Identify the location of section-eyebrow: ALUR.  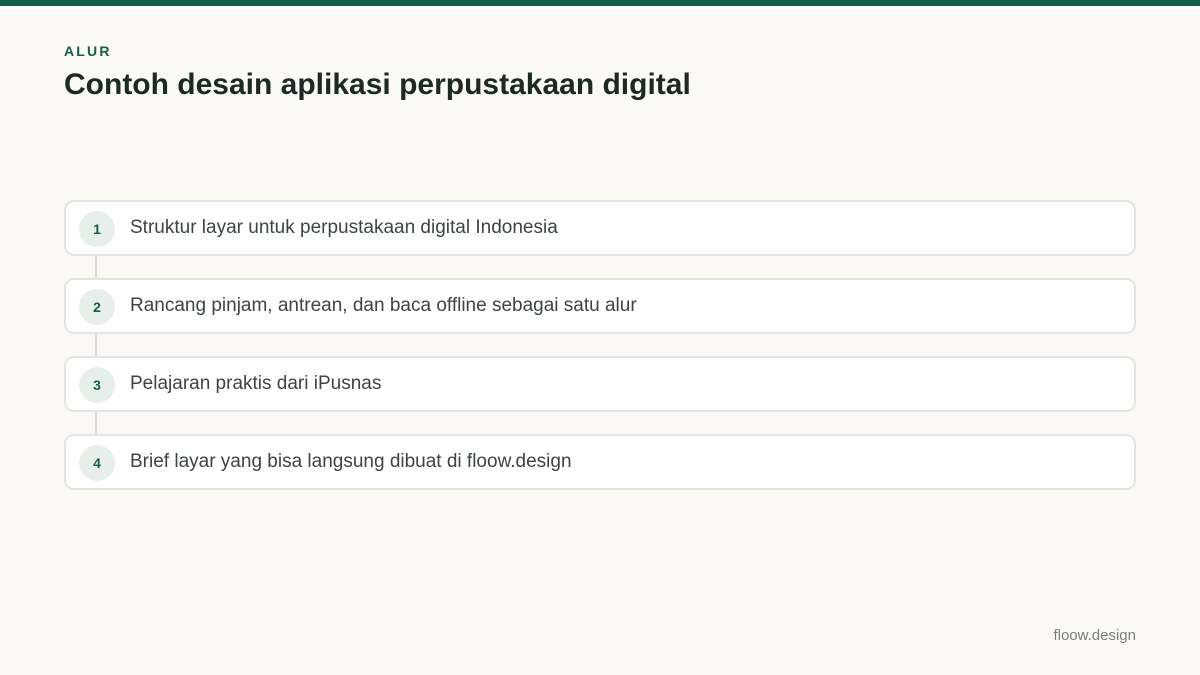
(88, 51).